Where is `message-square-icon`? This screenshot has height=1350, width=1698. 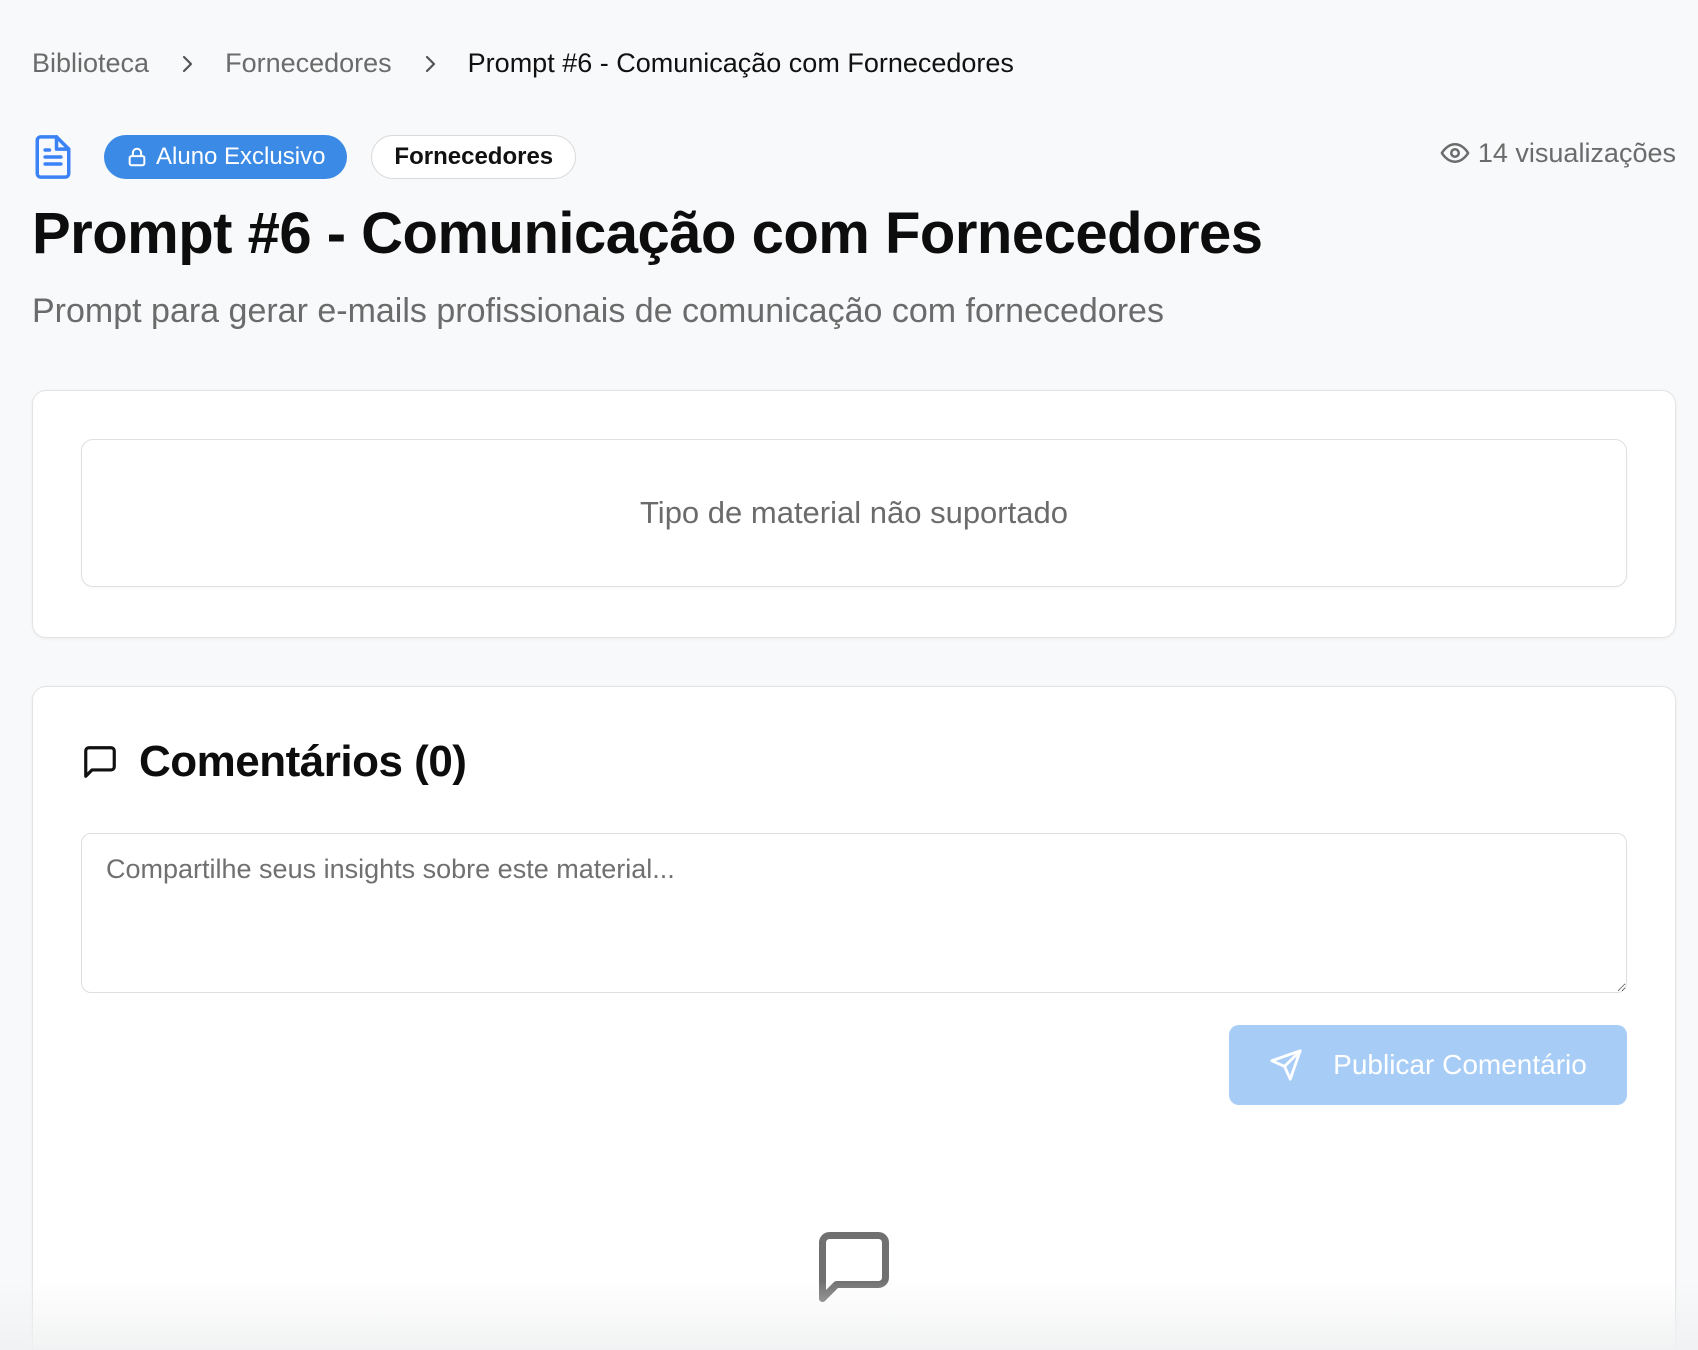
message-square-icon is located at coordinates (100, 762).